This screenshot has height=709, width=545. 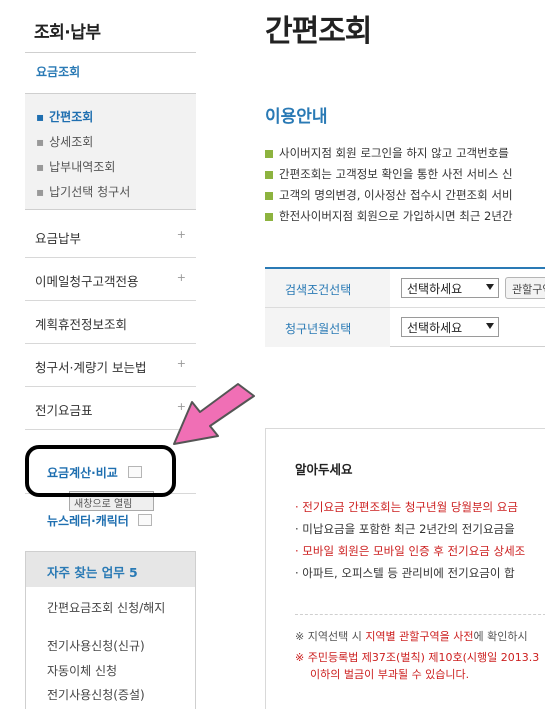 I want to click on submenu-item-payment-history: ▪ 납부내역조회, so click(x=75, y=166).